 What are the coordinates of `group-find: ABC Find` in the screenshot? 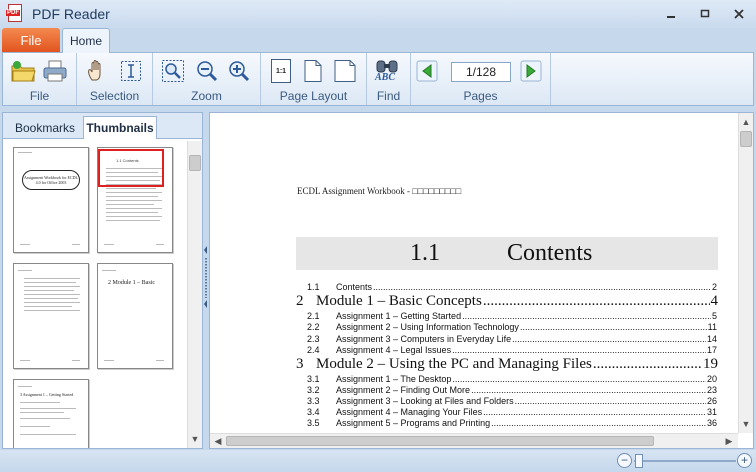 It's located at (389, 79).